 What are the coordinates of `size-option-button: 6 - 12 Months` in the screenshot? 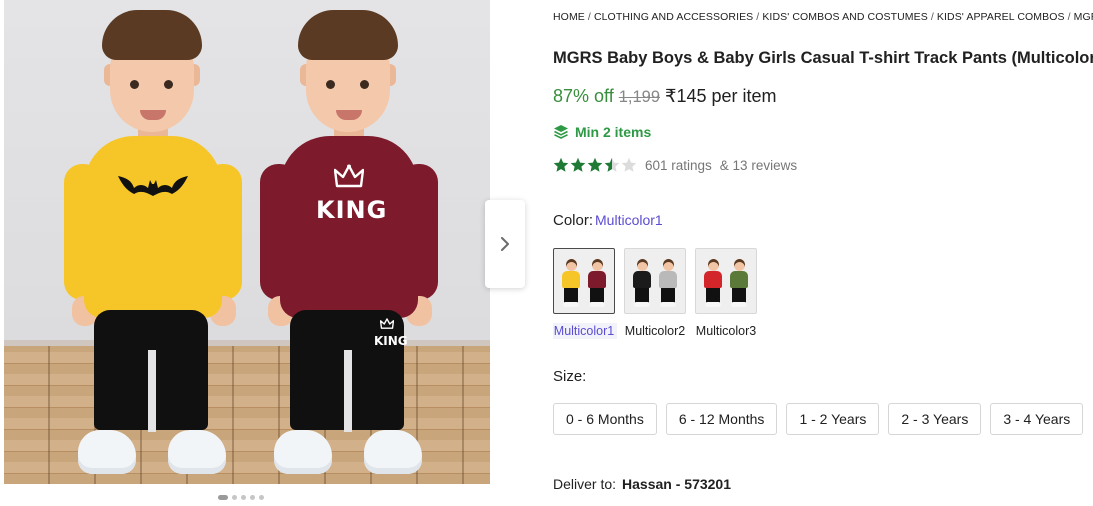 It's located at (721, 419).